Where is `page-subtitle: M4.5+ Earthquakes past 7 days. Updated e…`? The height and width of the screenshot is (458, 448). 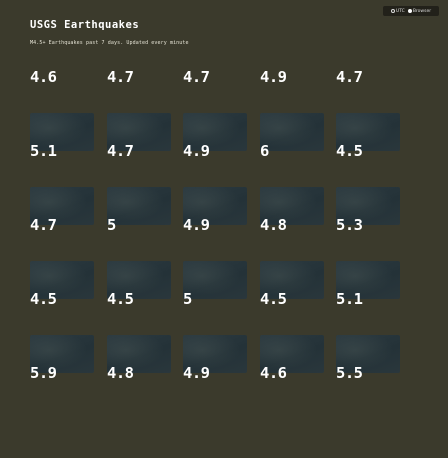
page-subtitle: M4.5+ Earthquakes past 7 days. Updated e… is located at coordinates (109, 43).